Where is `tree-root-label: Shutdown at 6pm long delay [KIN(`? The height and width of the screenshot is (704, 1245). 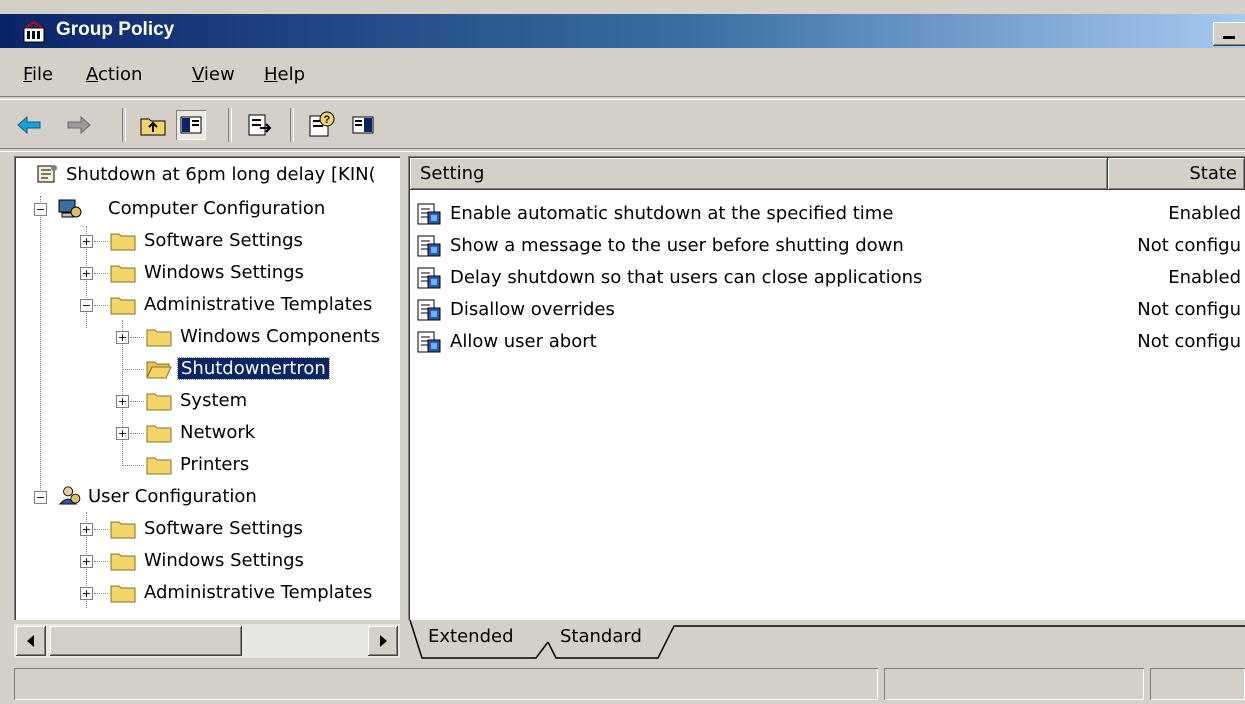
tree-root-label: Shutdown at 6pm long delay [KIN( is located at coordinates (221, 174).